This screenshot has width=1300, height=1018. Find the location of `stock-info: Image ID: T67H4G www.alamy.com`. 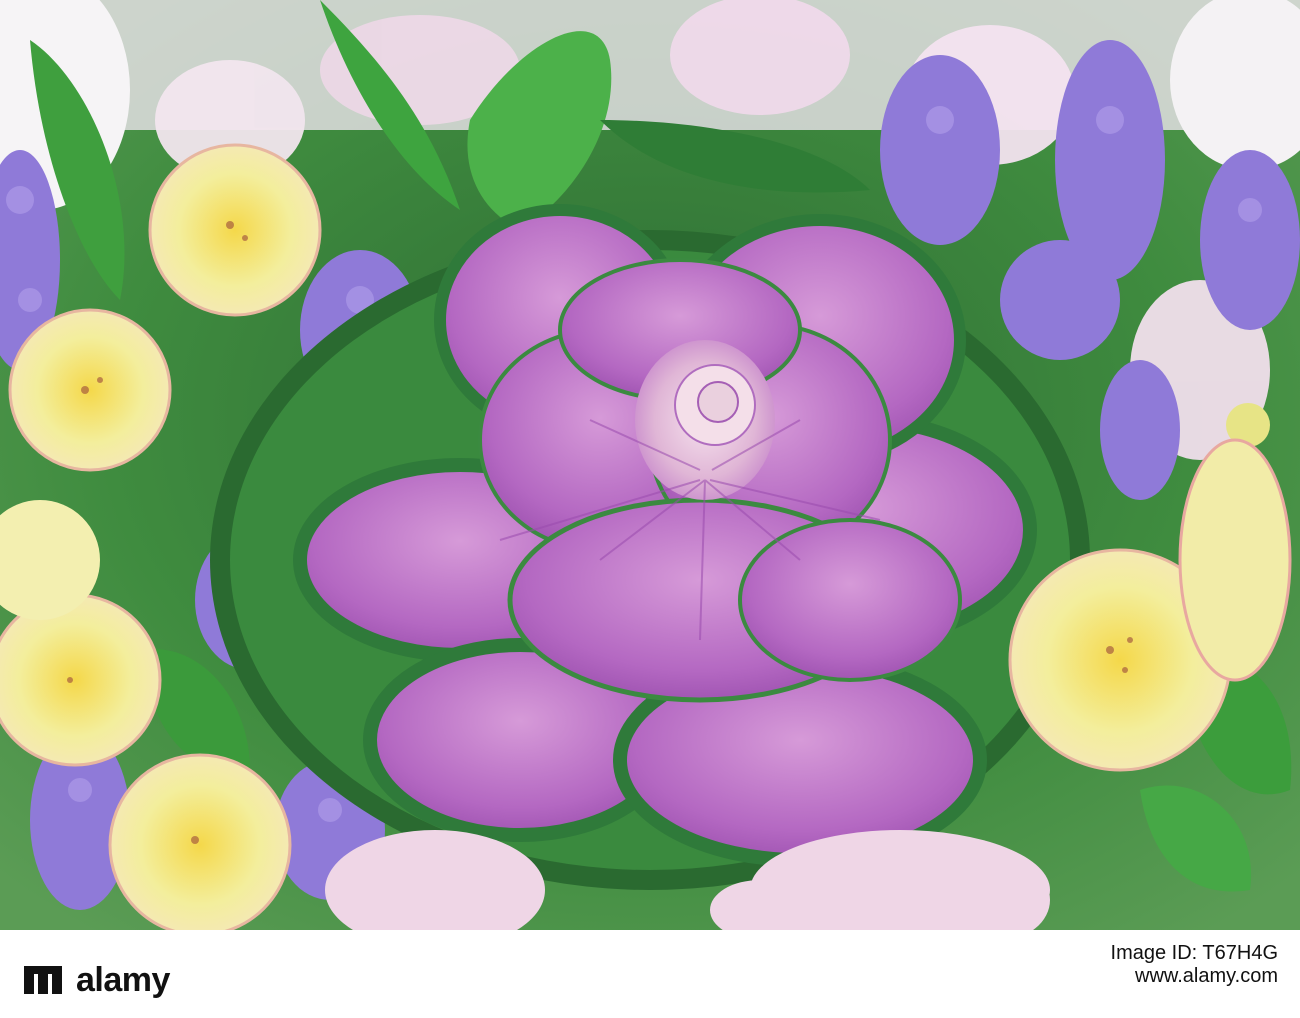

stock-info: Image ID: T67H4G www.alamy.com is located at coordinates (1194, 965).